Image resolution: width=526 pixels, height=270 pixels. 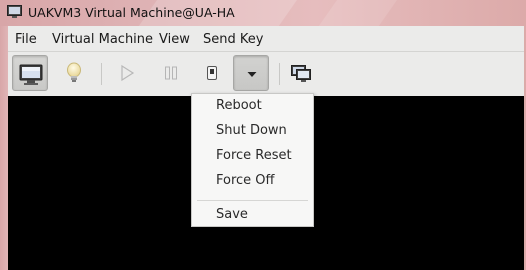 I want to click on show-console-button, so click(x=30, y=73).